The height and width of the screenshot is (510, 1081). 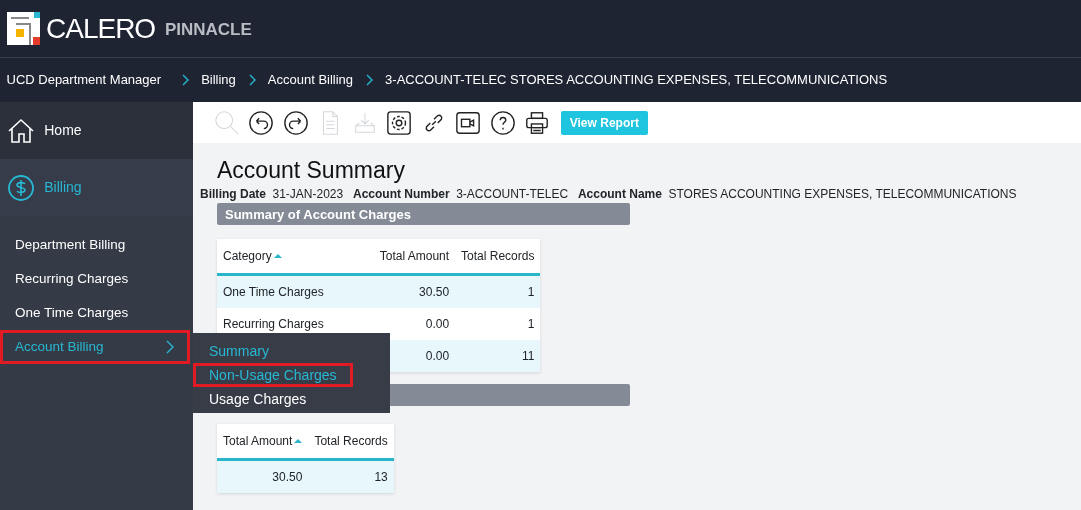 I want to click on table-cell: 13, so click(x=381, y=477).